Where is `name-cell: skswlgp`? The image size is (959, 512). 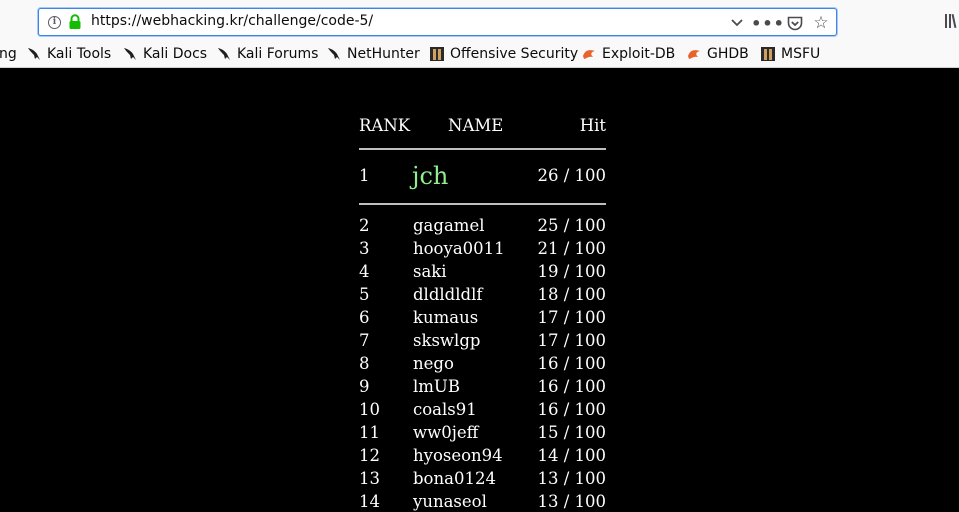
name-cell: skswlgp is located at coordinates (447, 340).